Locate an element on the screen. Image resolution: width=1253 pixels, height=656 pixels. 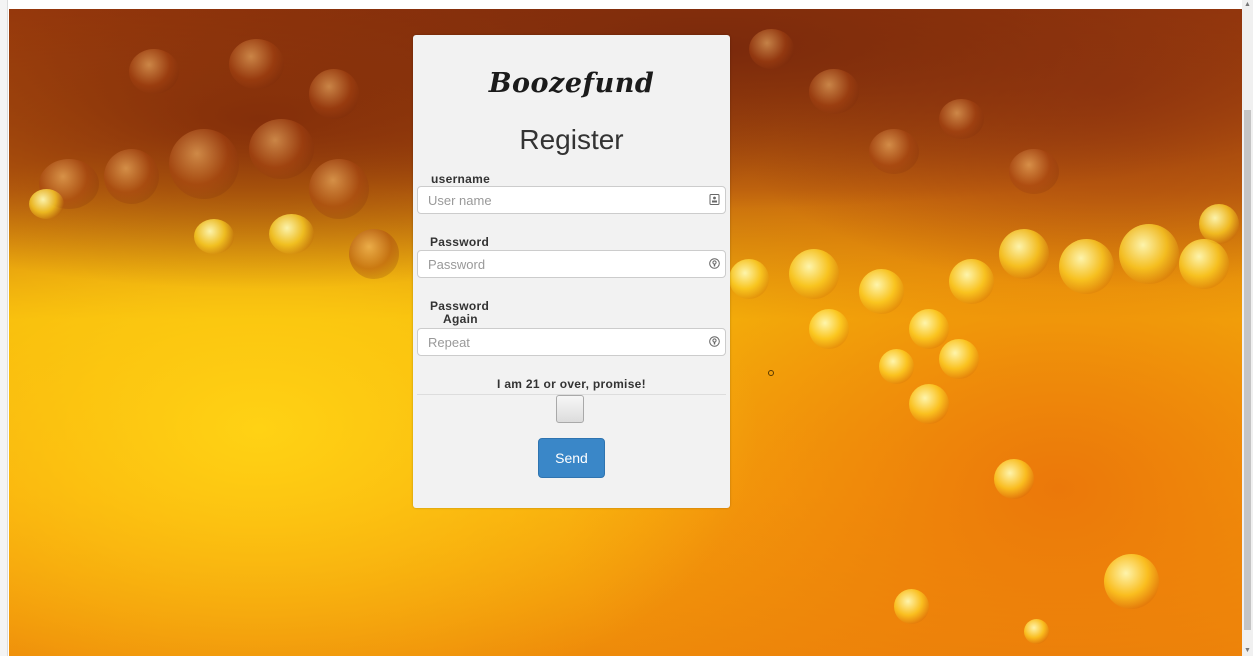
password-label: Password is located at coordinates (460, 242).